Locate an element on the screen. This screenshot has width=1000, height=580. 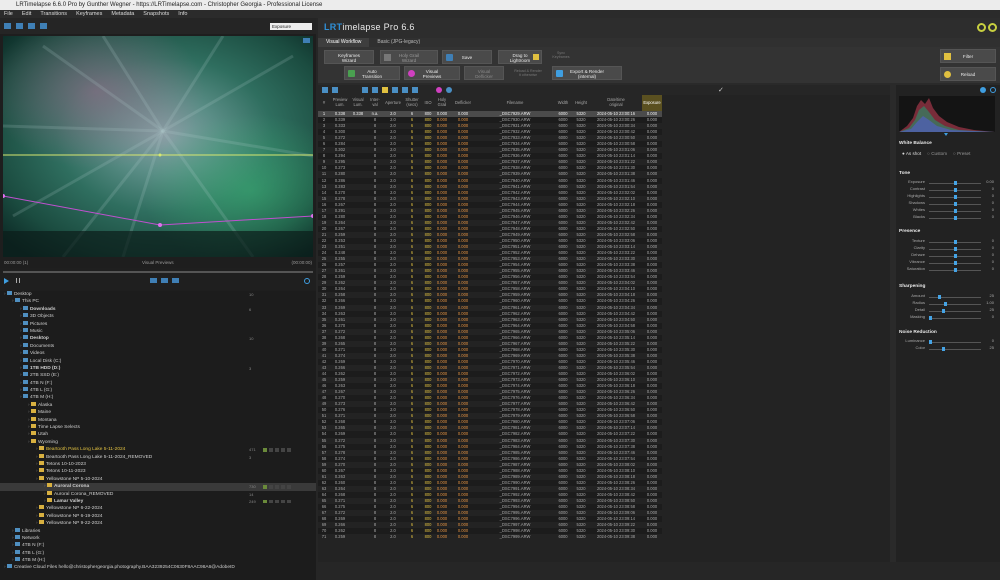
tree-item: › Downloads 6 is located at coordinates (158, 309).